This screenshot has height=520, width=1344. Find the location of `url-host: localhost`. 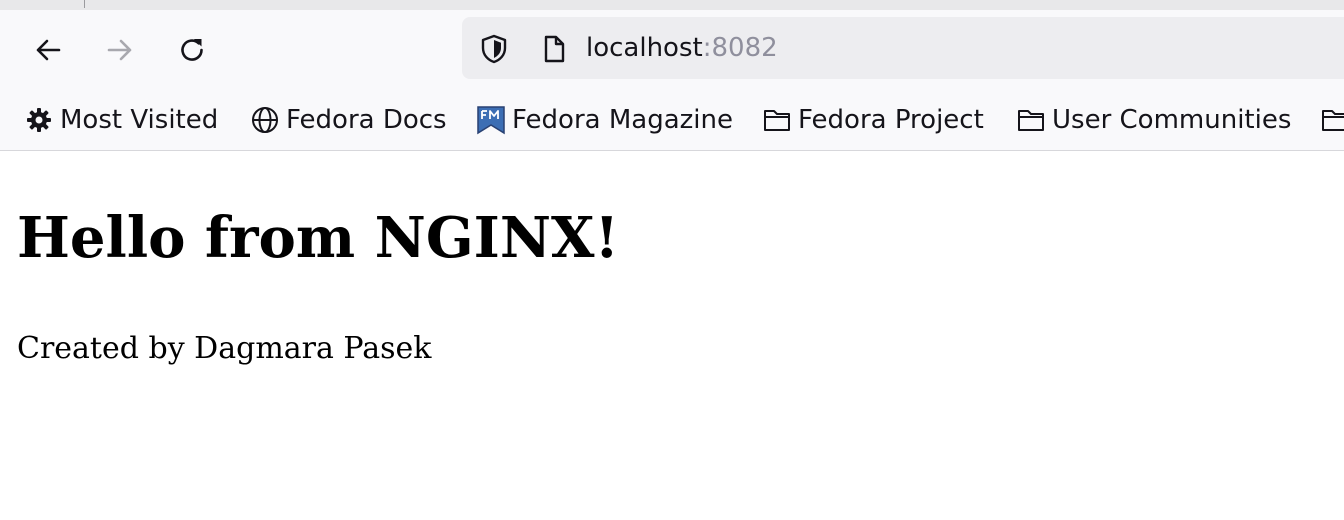

url-host: localhost is located at coordinates (644, 48).